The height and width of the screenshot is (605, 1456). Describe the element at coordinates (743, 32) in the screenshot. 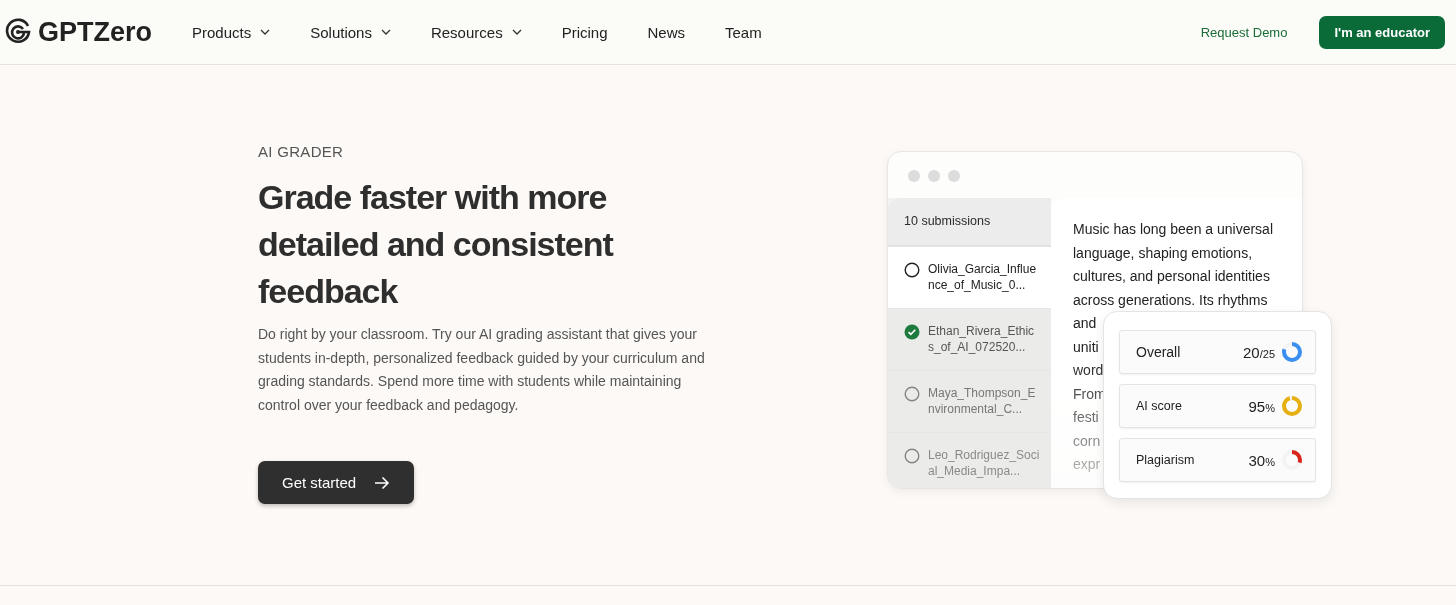

I see `nav-link: Team` at that location.